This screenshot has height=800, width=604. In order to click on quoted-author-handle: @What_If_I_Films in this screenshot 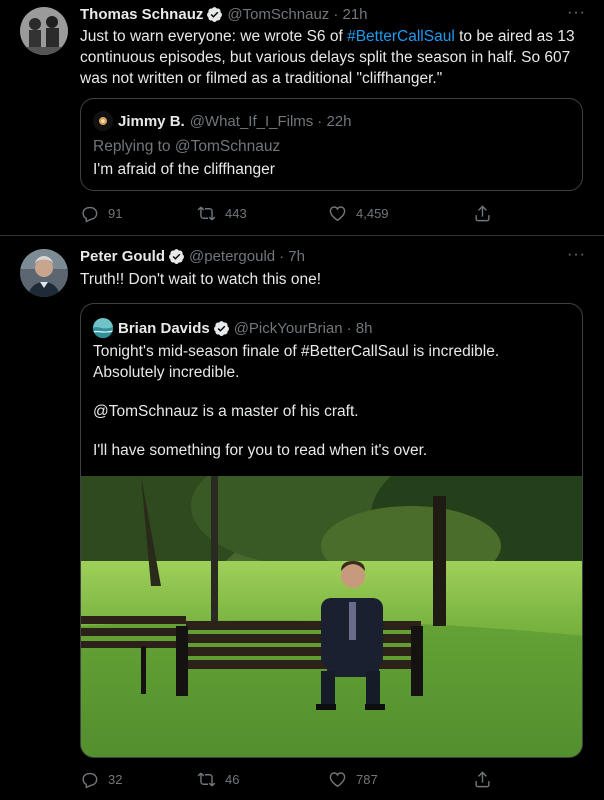, I will do `click(252, 121)`.